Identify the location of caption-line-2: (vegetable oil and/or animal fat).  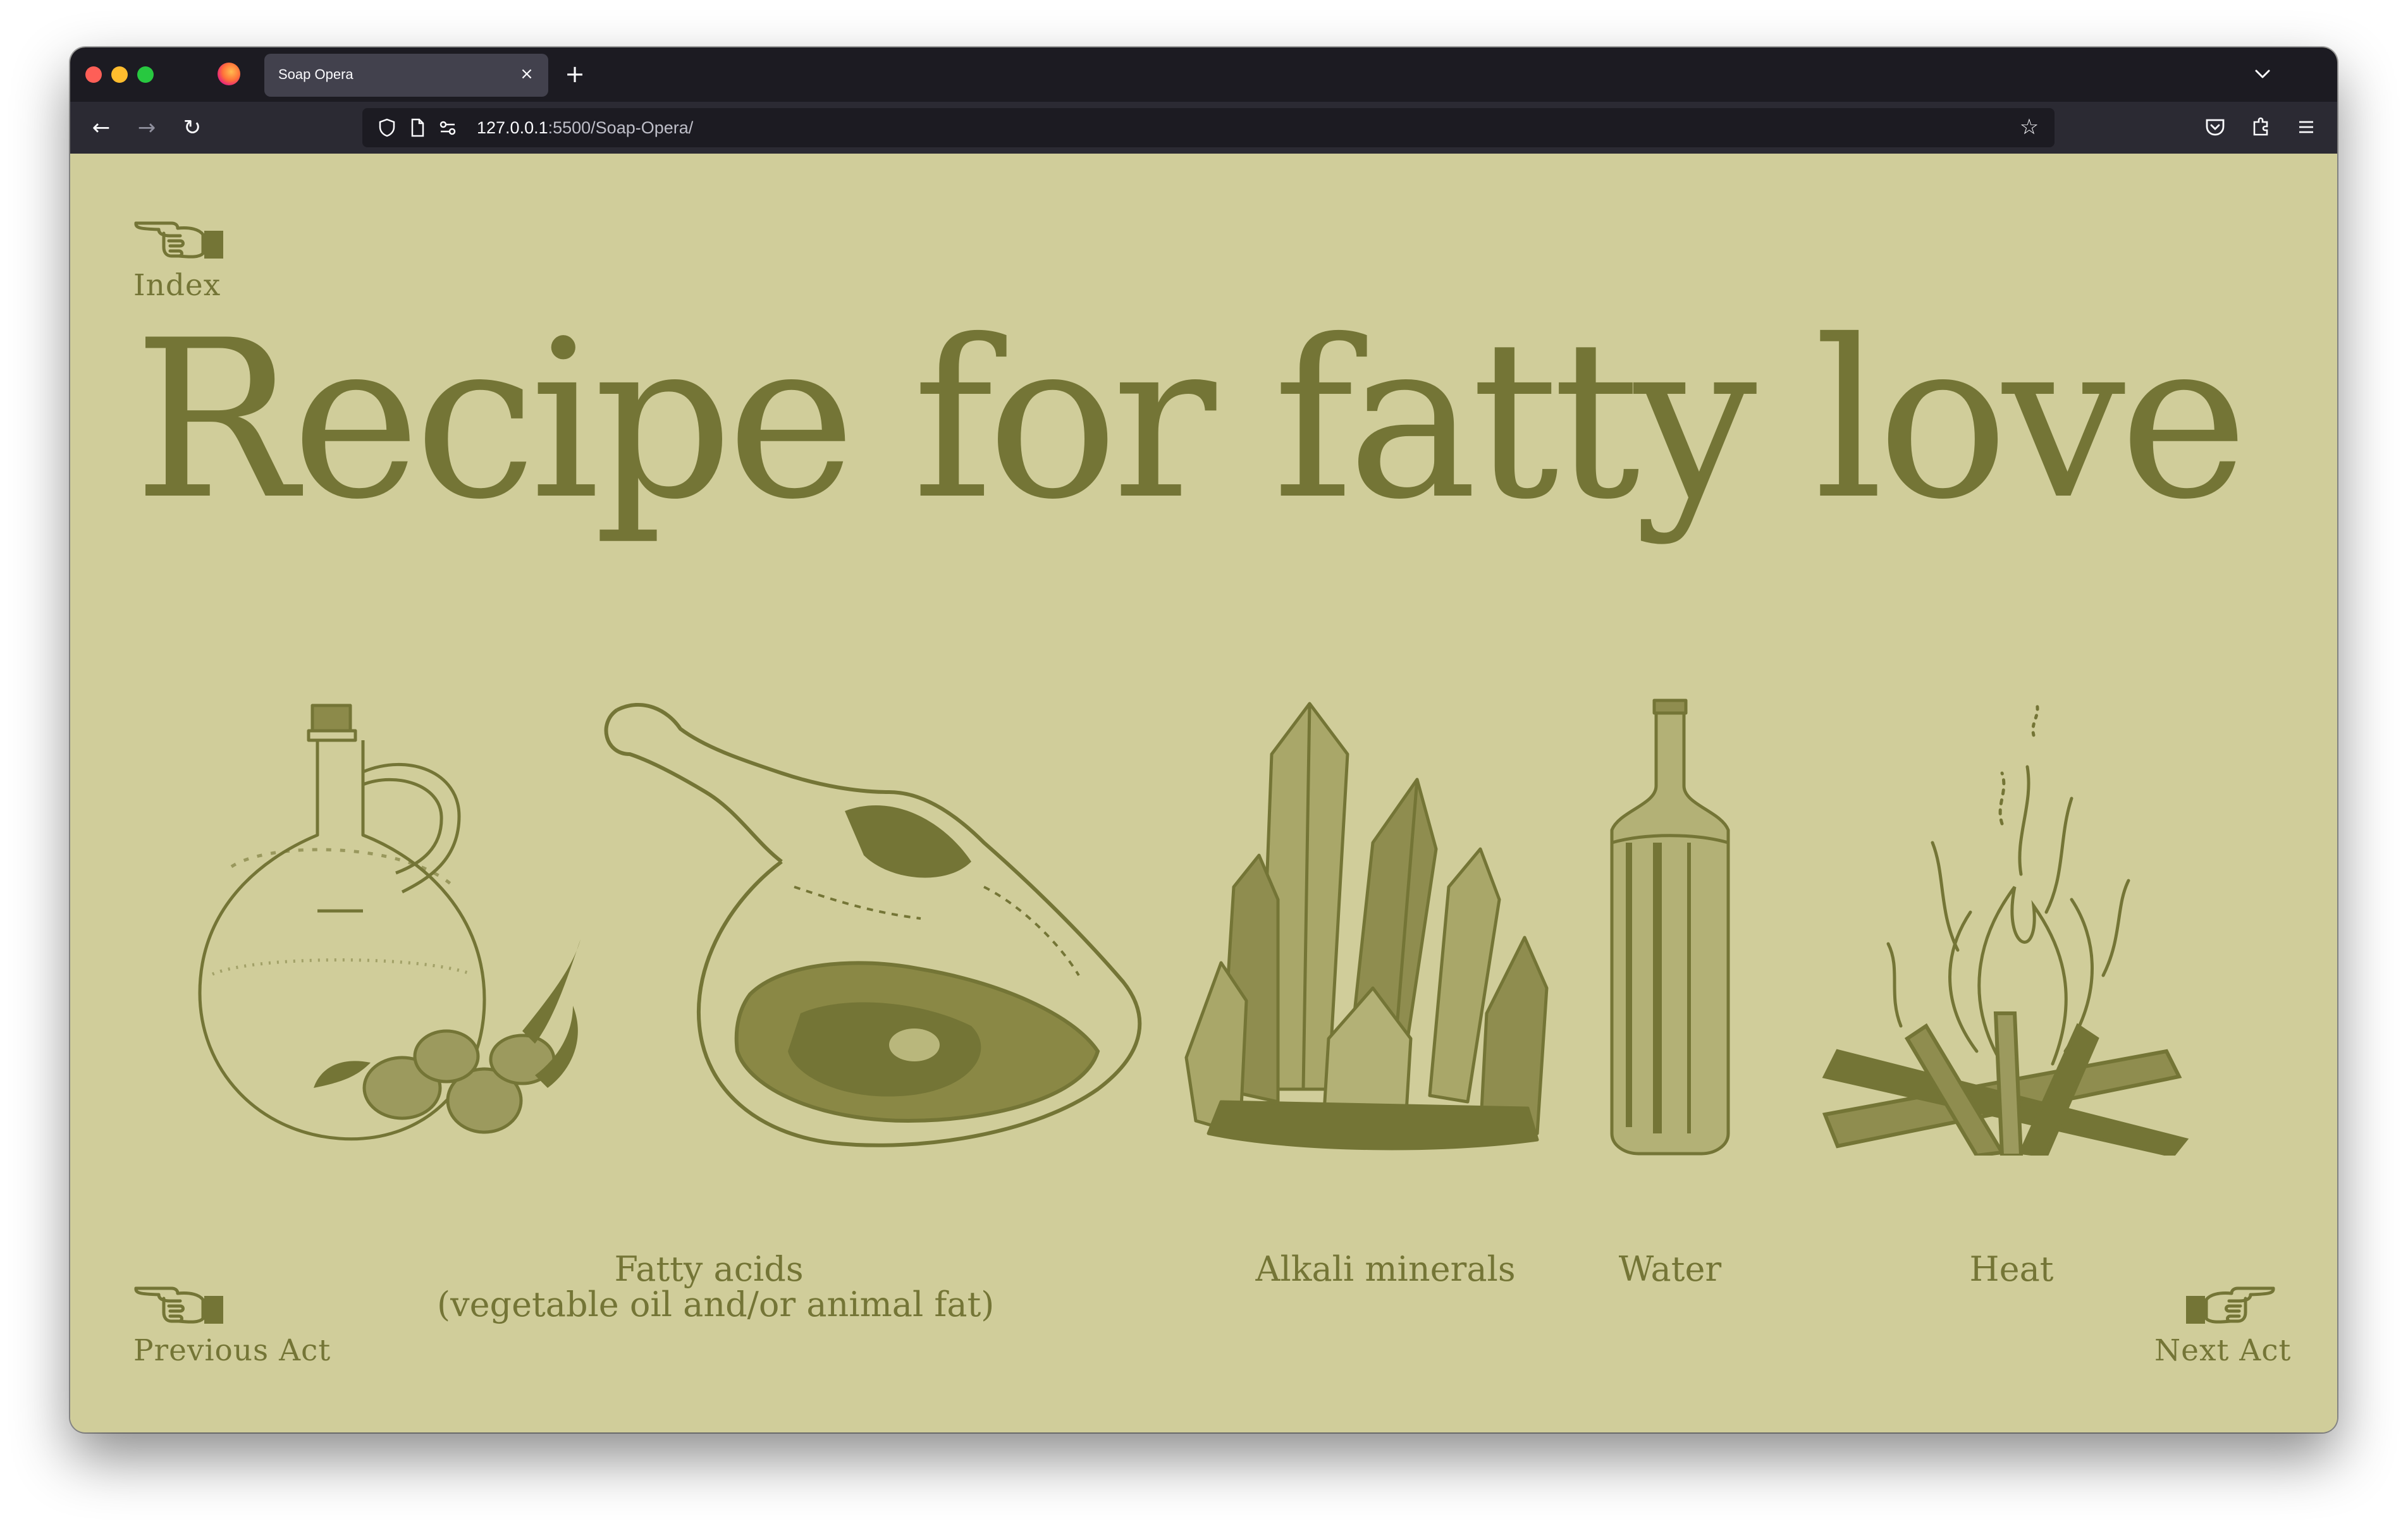
(716, 1304).